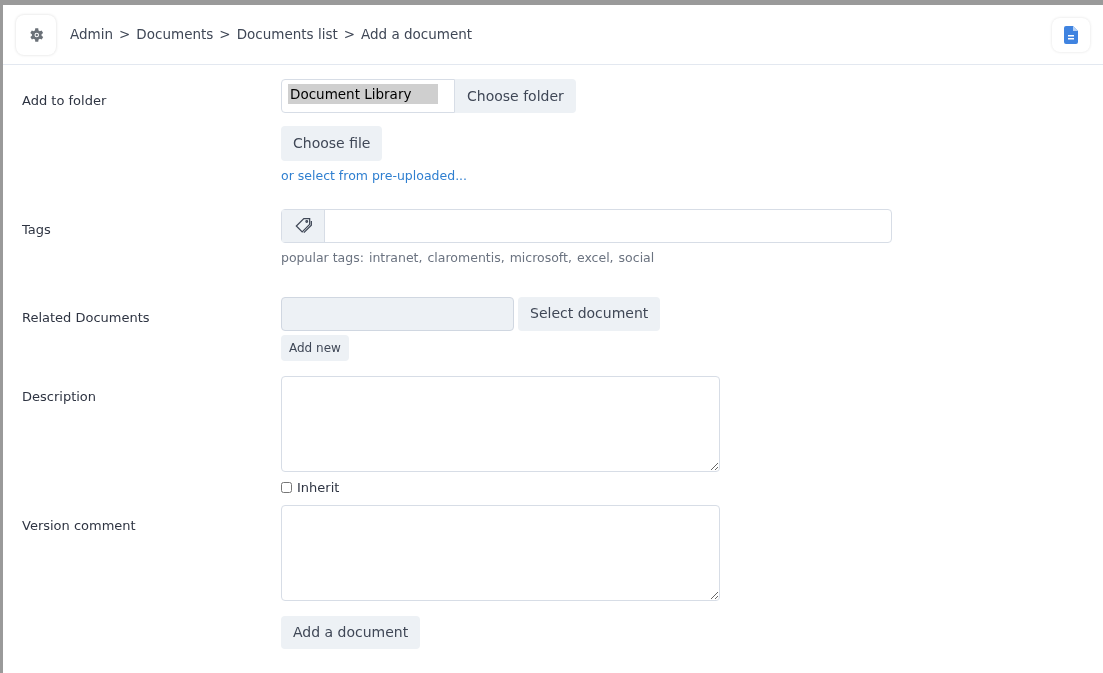 Image resolution: width=1103 pixels, height=673 pixels. I want to click on field-label: Version comment, so click(79, 525).